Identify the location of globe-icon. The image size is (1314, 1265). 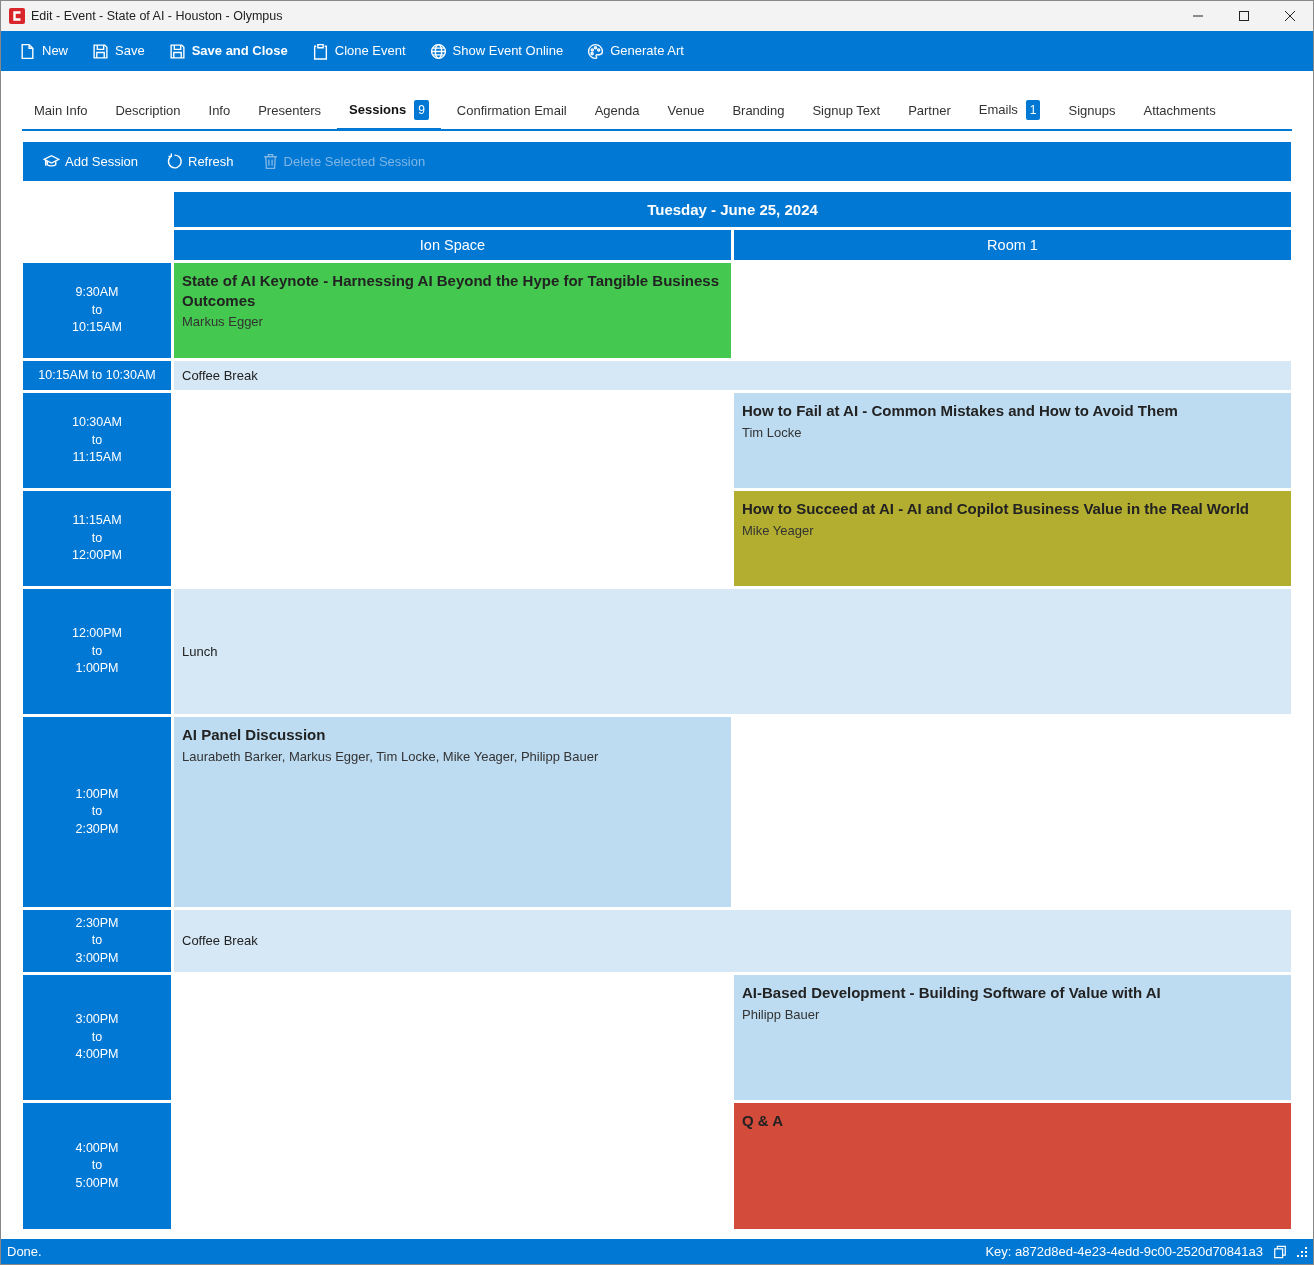
(438, 51).